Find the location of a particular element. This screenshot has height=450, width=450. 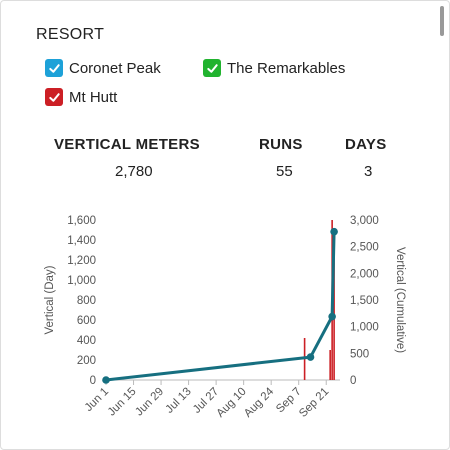

x-tick-label: Jul 13 is located at coordinates (179, 401).